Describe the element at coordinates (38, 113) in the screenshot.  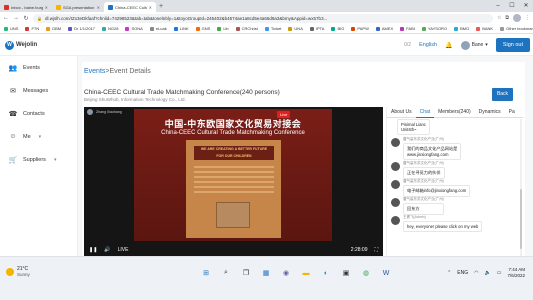
I see `sidebar-item-contacts: ☎ Contacts` at that location.